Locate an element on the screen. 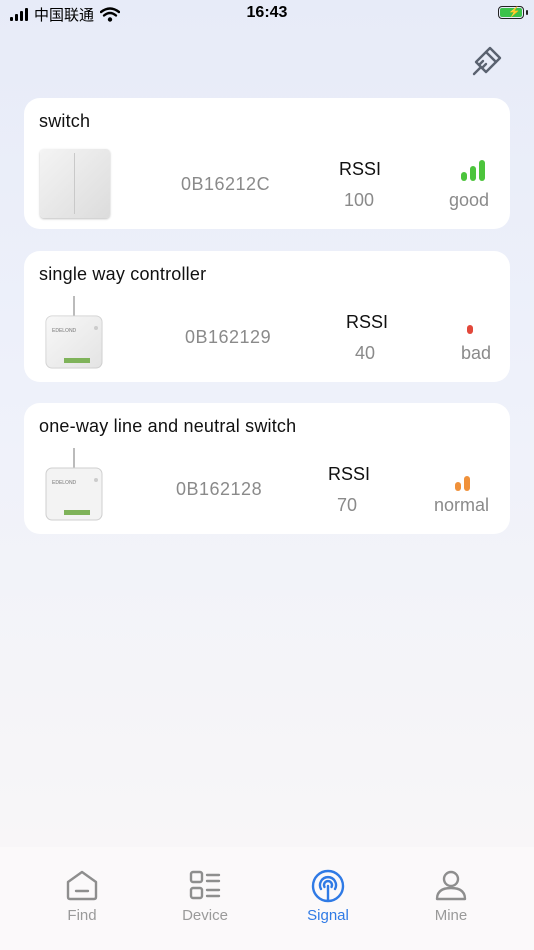 This screenshot has height=950, width=534. status-time: 16:43 is located at coordinates (267, 12).